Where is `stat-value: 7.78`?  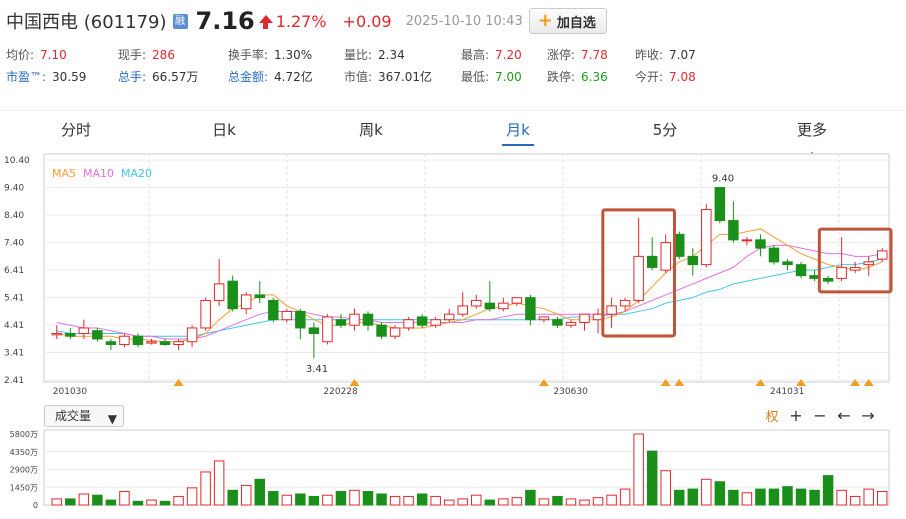
stat-value: 7.78 is located at coordinates (594, 55).